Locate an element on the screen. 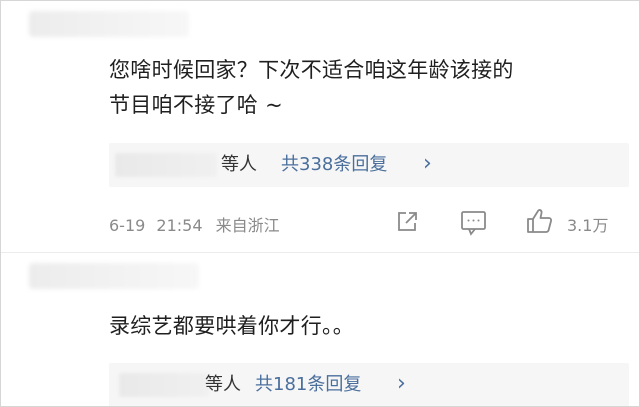  reply-summary: 等人 共181条回复 › is located at coordinates (369, 384).